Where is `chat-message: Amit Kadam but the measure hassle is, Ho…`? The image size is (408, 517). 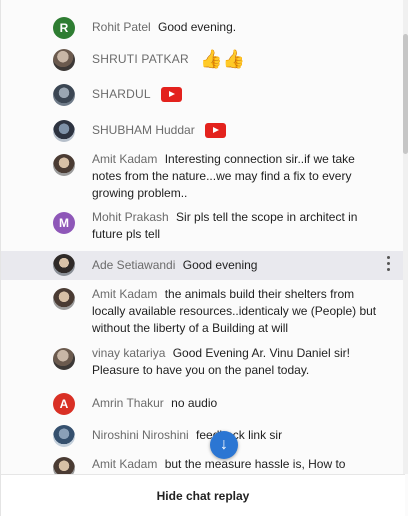 chat-message: Amit Kadam but the measure hassle is, Ho… is located at coordinates (202, 463).